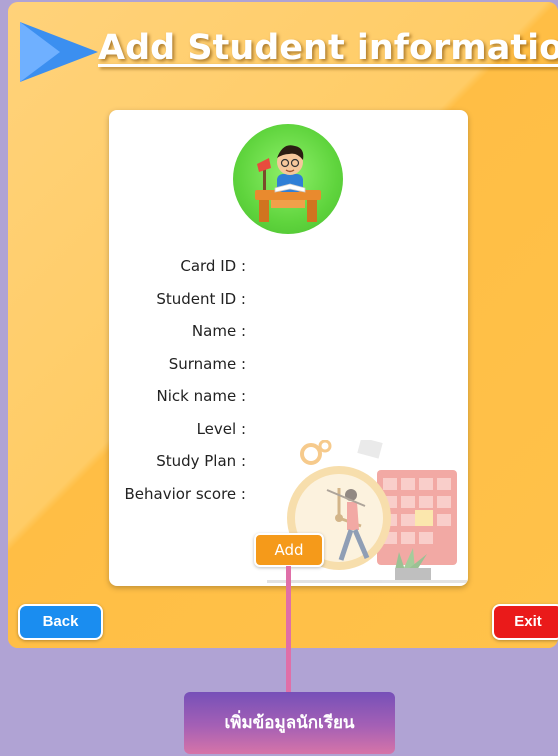 The width and height of the screenshot is (558, 756). Describe the element at coordinates (201, 298) in the screenshot. I see `student-id-label: Student ID :` at that location.